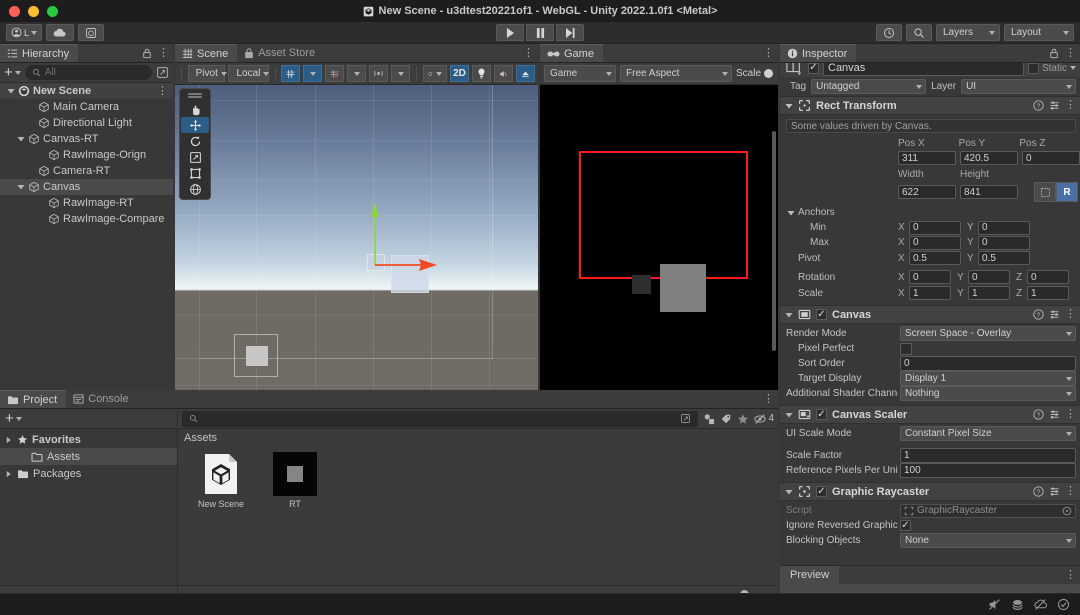  I want to click on project-tree-item-packages: Packages, so click(88, 473).